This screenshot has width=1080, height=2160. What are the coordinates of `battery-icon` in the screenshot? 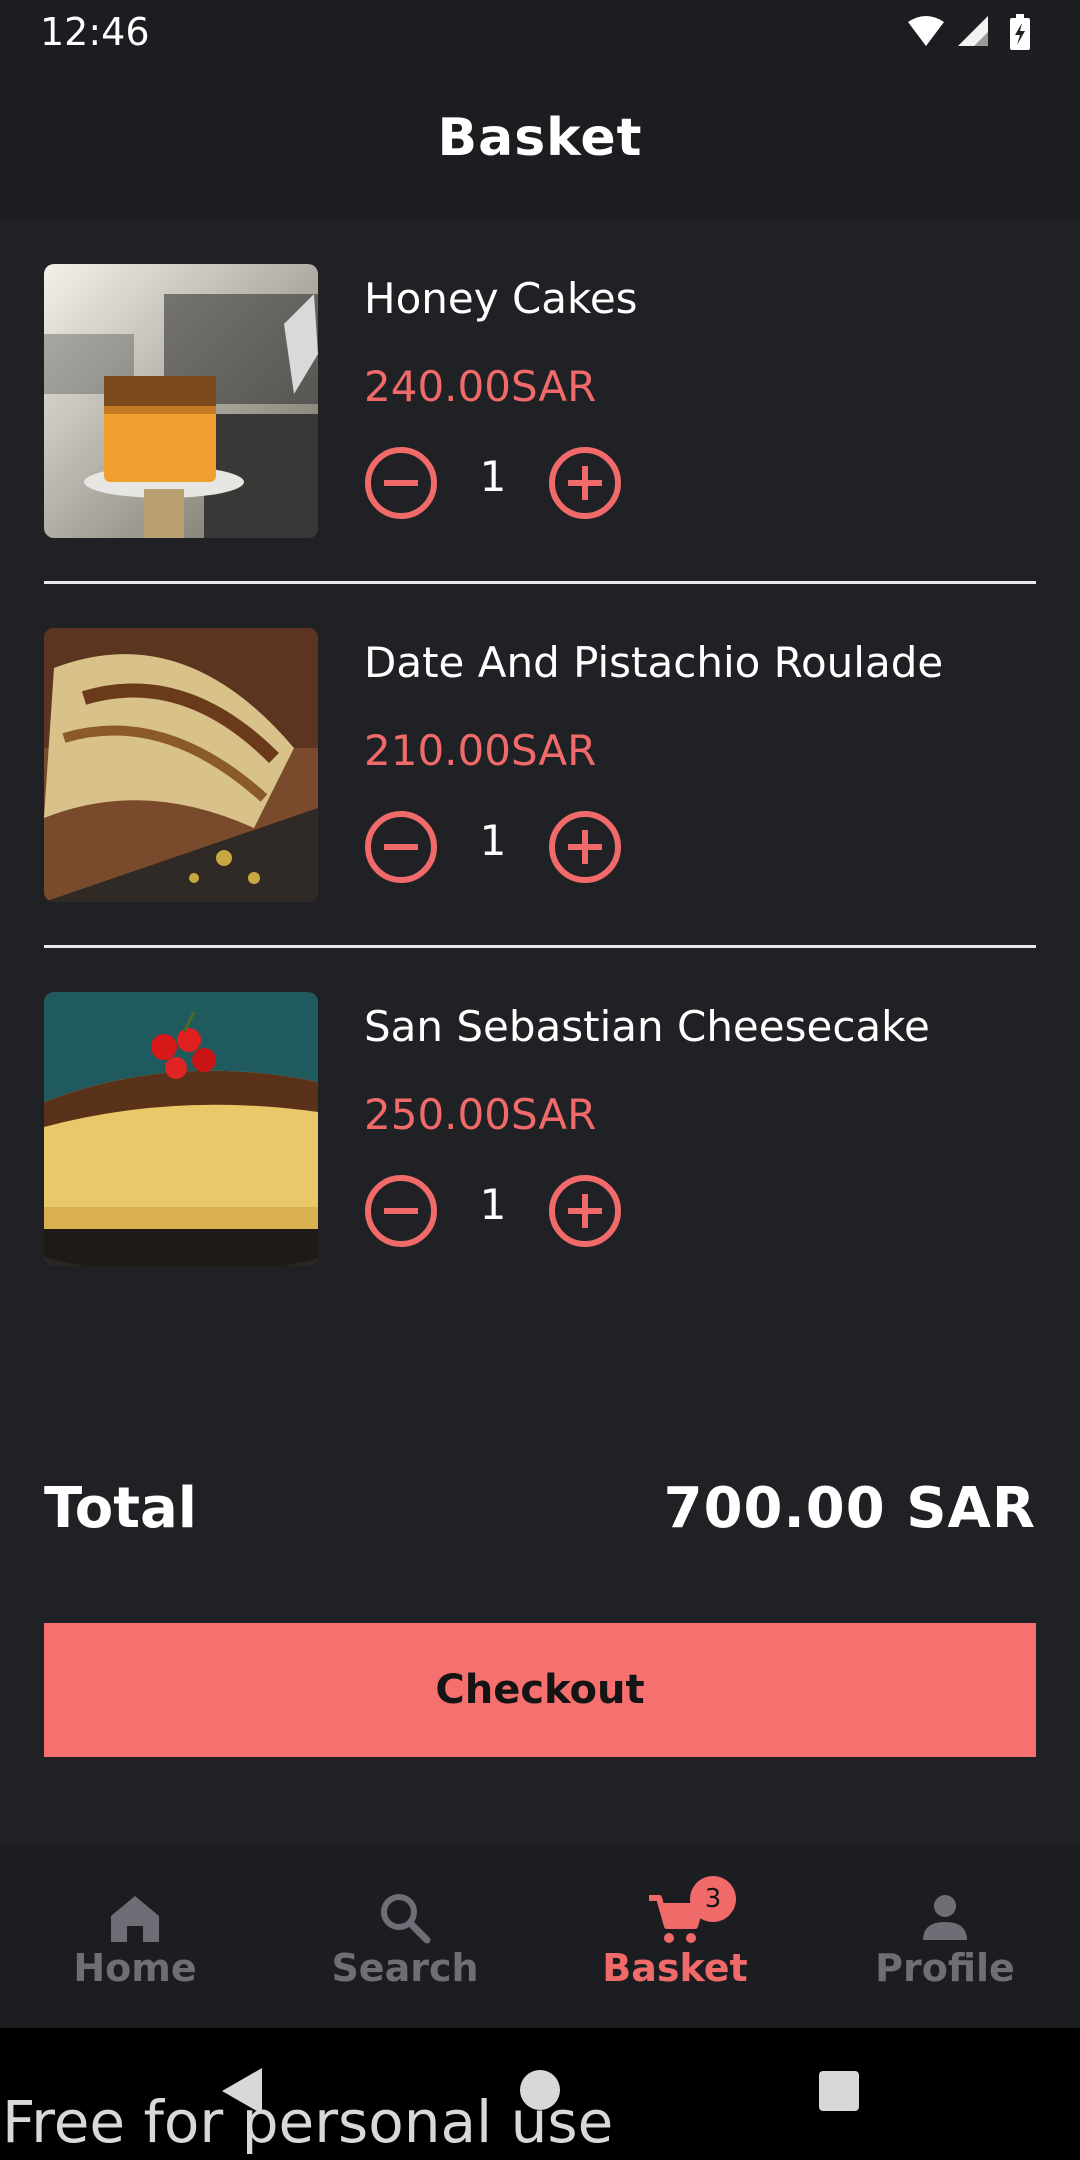 It's located at (1020, 32).